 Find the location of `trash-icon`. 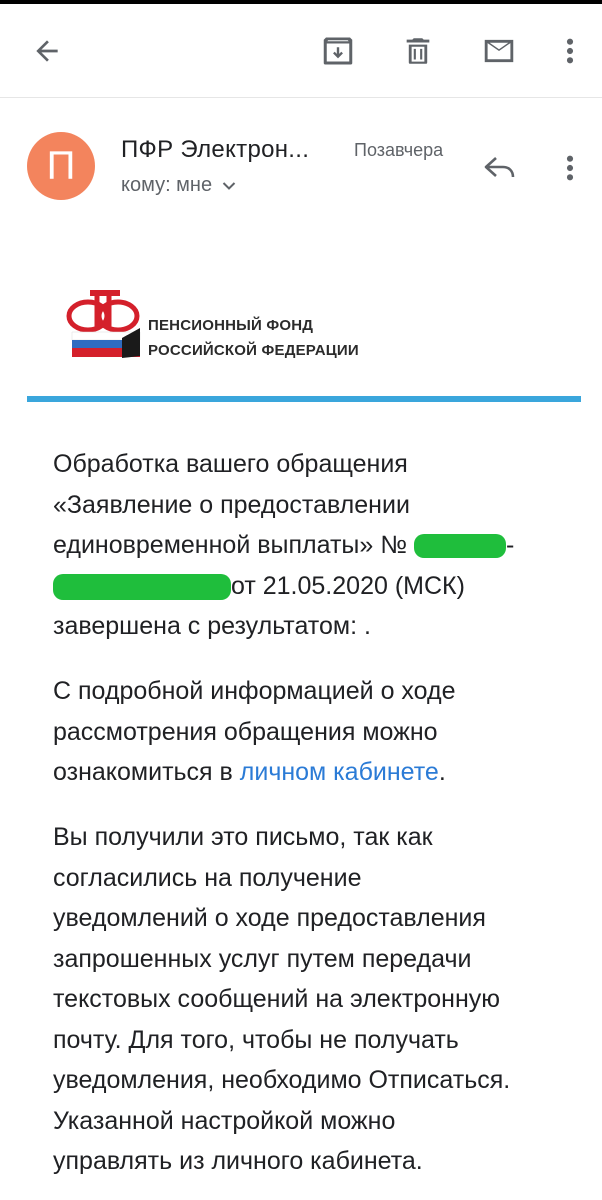

trash-icon is located at coordinates (418, 51).